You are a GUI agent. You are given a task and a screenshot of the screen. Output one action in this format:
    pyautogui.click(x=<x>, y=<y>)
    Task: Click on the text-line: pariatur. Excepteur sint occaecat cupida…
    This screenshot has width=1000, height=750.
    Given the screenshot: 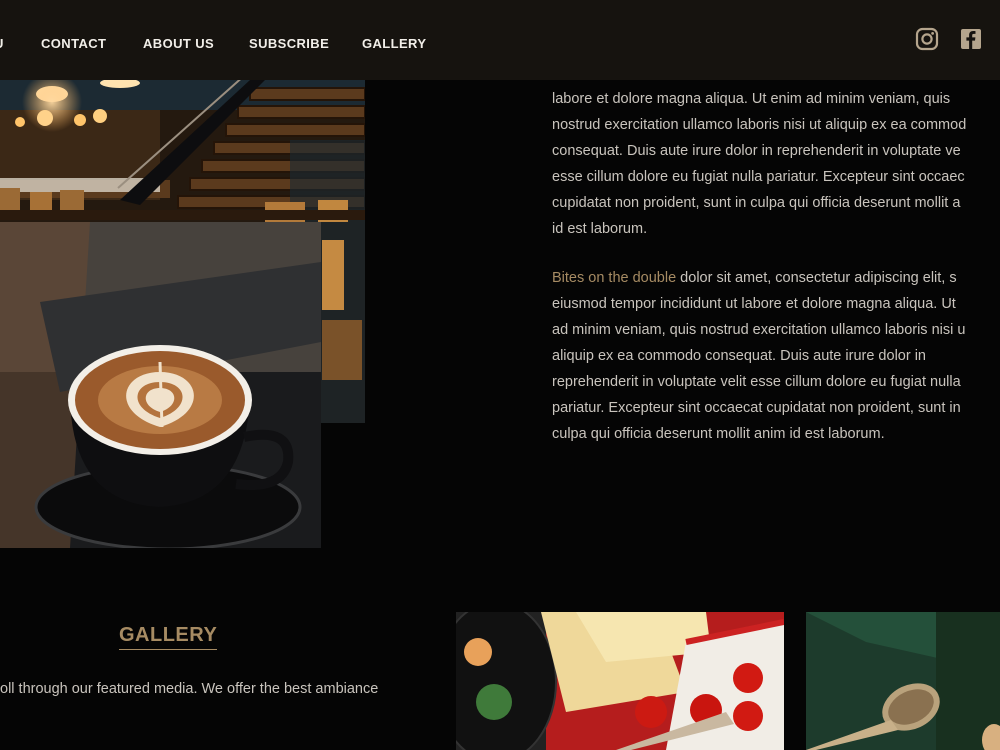 What is the action you would take?
    pyautogui.click(x=756, y=408)
    